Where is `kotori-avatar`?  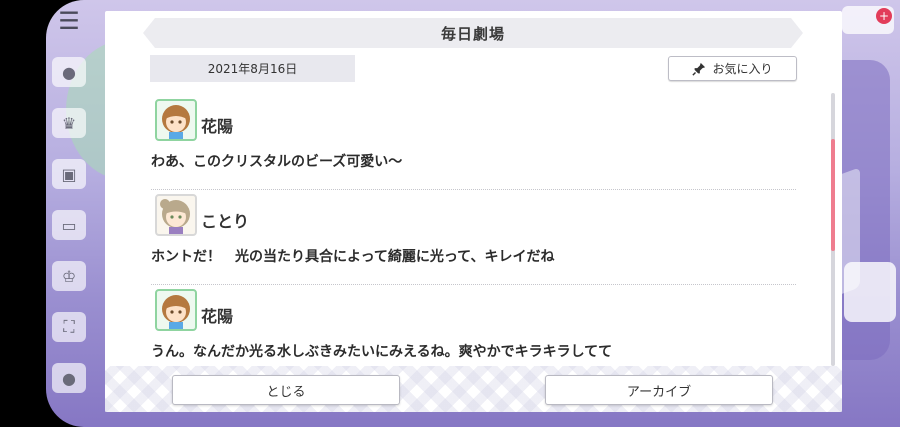 kotori-avatar is located at coordinates (176, 215).